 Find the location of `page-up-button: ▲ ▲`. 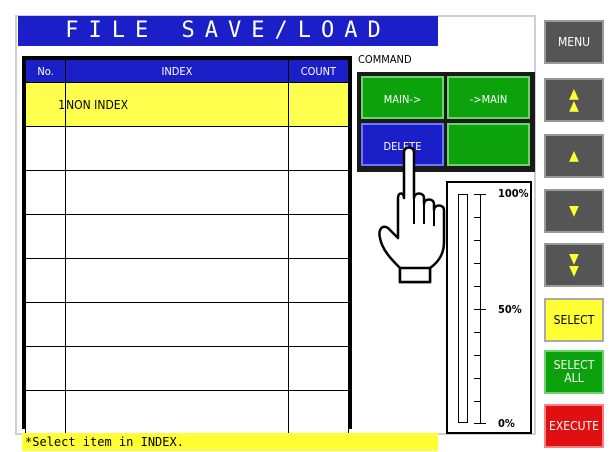

page-up-button: ▲ ▲ is located at coordinates (574, 100).